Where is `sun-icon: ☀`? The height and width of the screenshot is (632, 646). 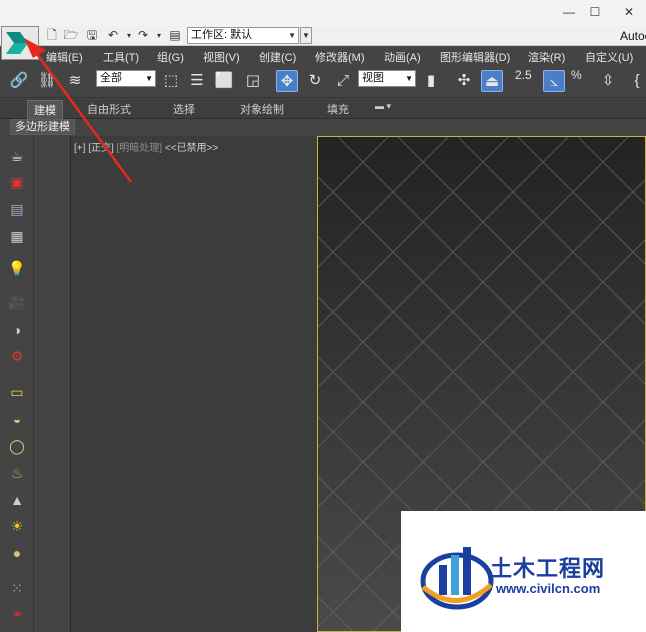 sun-icon: ☀ is located at coordinates (17, 526).